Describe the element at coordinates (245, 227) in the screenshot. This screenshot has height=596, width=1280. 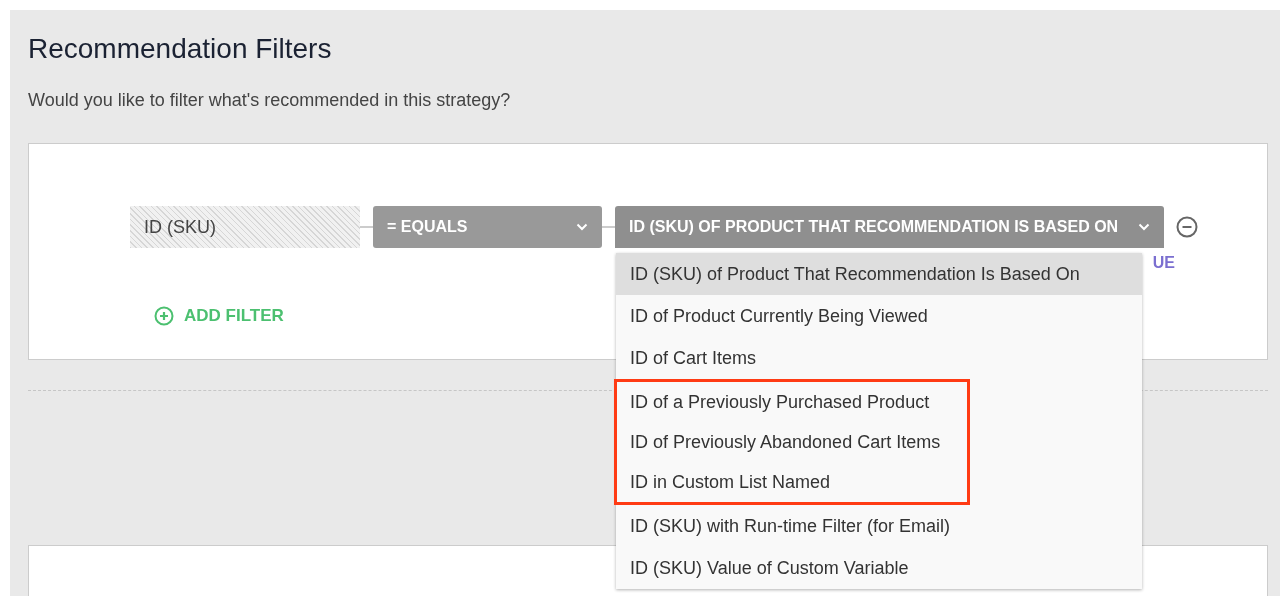
I see `field-name: ID (SKU)` at that location.